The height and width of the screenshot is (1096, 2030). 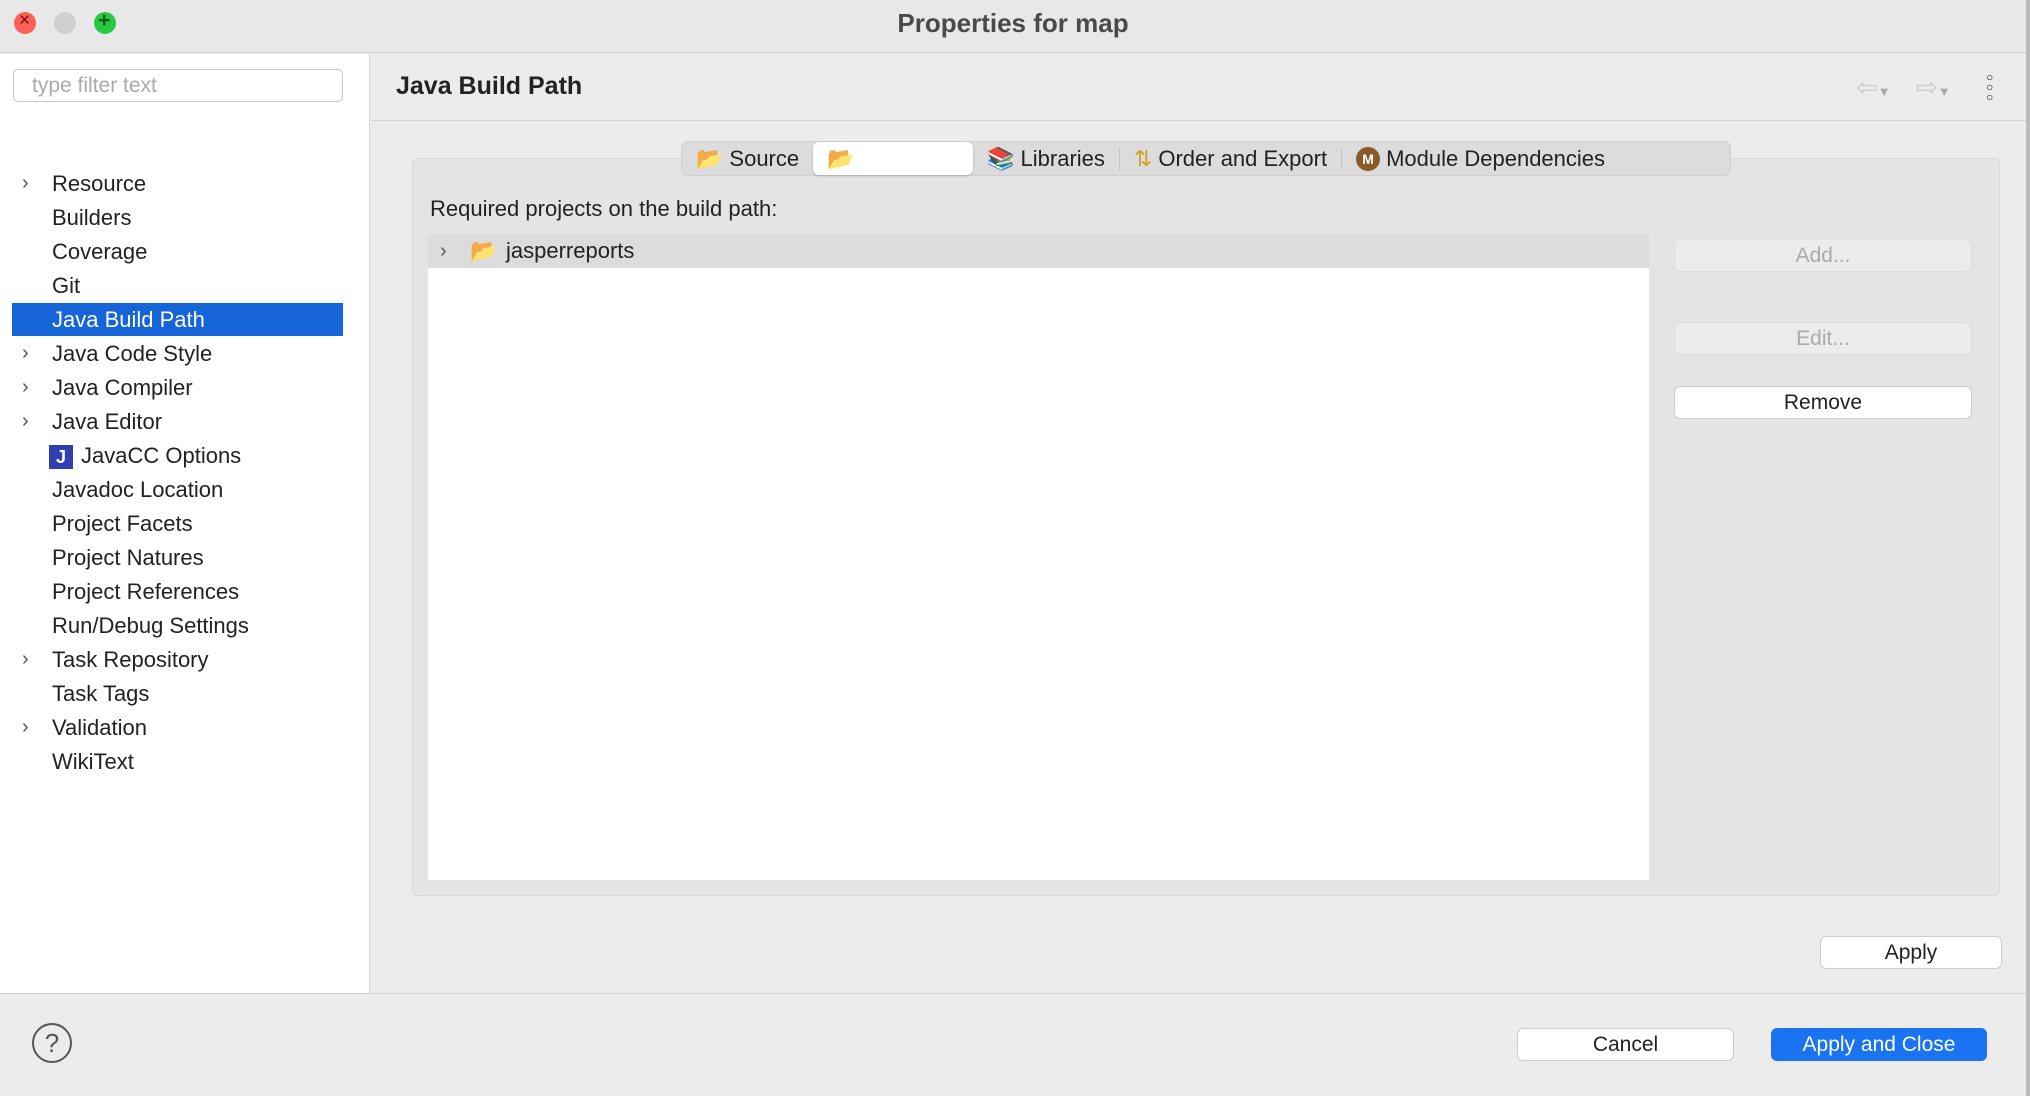 I want to click on sidebar-item: › Task Repository, so click(x=177, y=659).